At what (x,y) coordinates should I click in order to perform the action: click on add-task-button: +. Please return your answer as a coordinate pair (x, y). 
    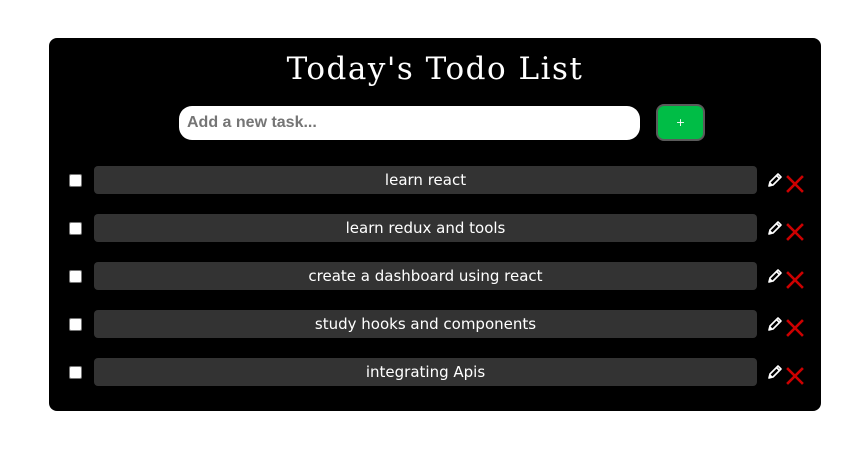
    Looking at the image, I should click on (680, 122).